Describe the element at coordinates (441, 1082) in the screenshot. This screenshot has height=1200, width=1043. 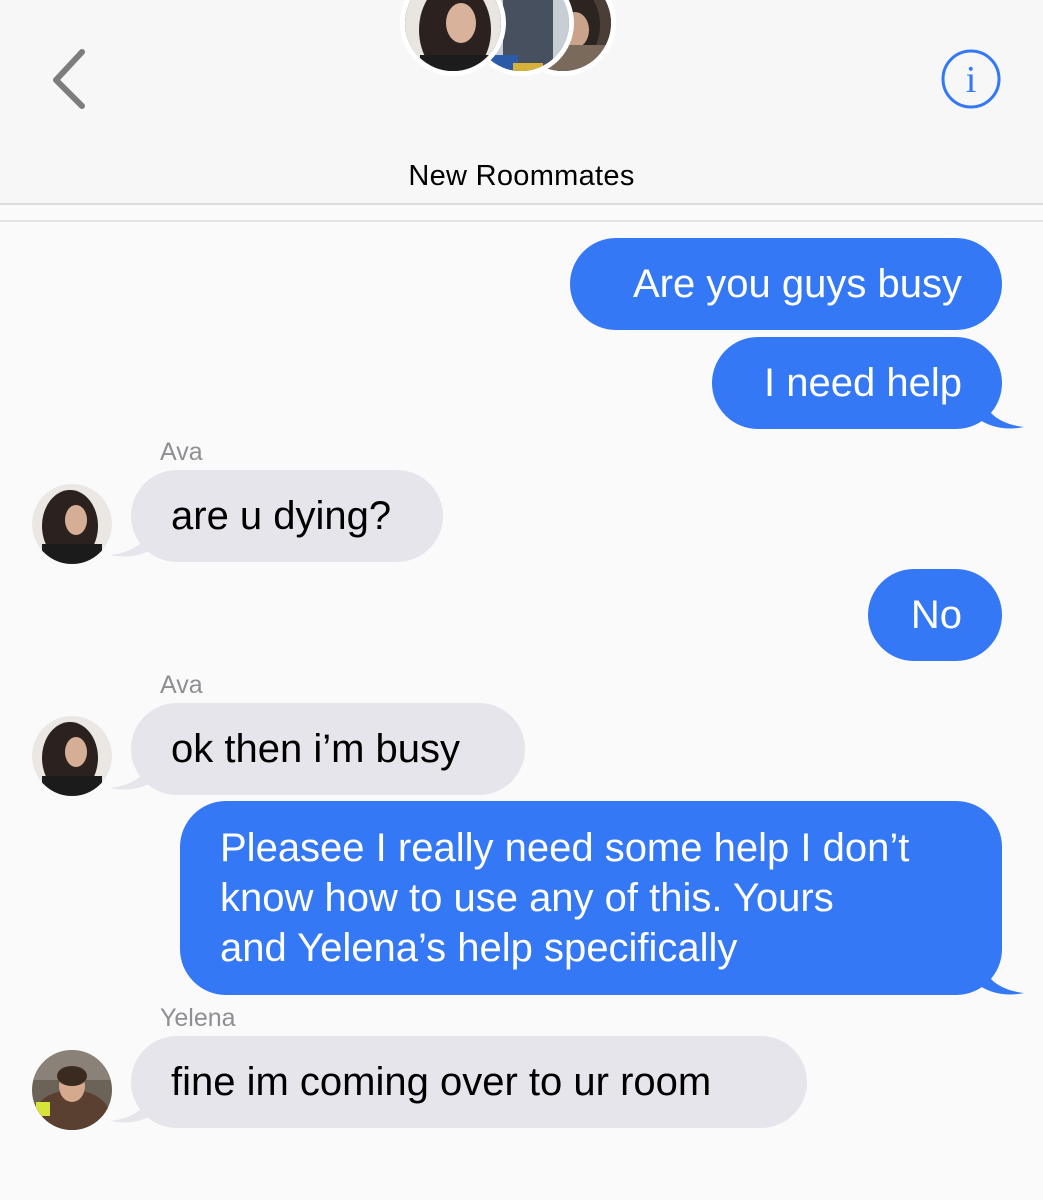
I see `message-text: fine im coming over to ur room` at that location.